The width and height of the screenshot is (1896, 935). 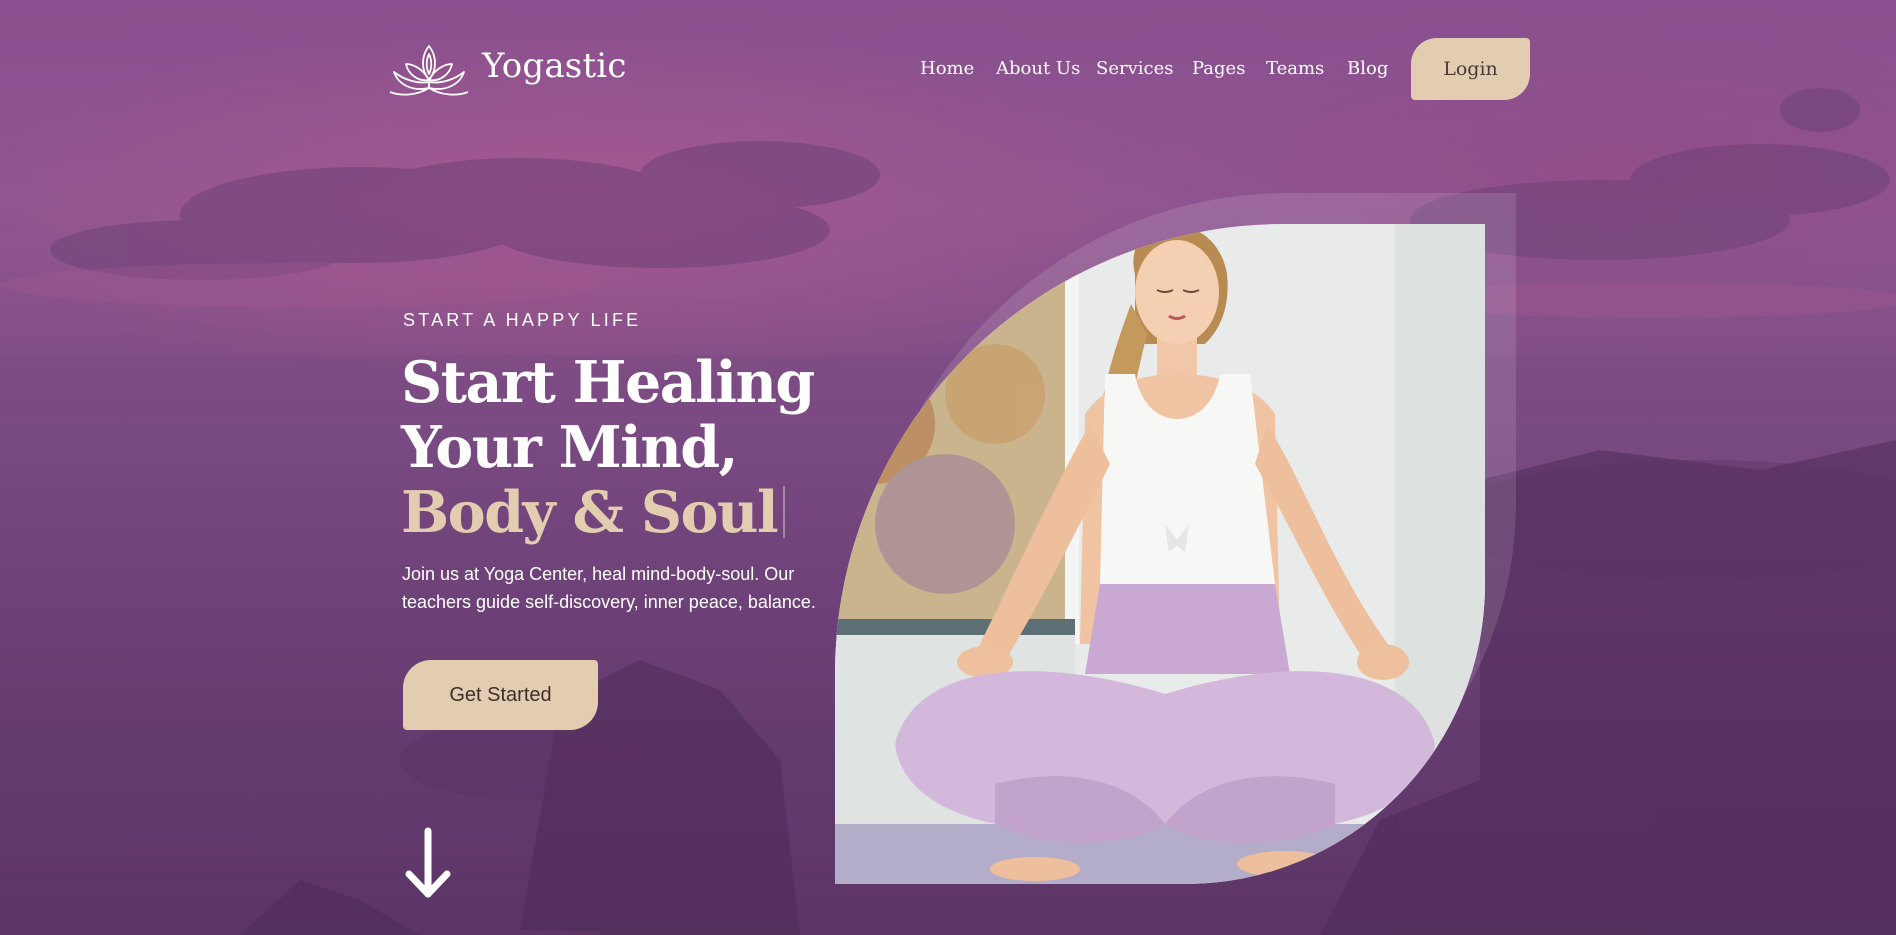 I want to click on headline-line-1: Start Healing, so click(x=608, y=382).